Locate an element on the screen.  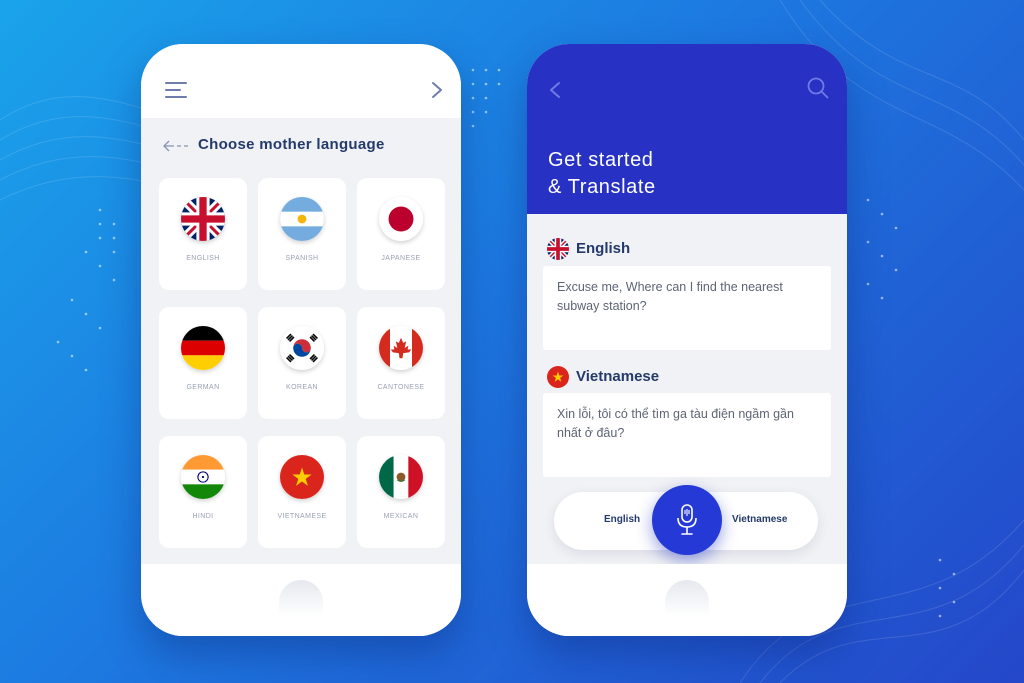
chevron-right-icon is located at coordinates (437, 90).